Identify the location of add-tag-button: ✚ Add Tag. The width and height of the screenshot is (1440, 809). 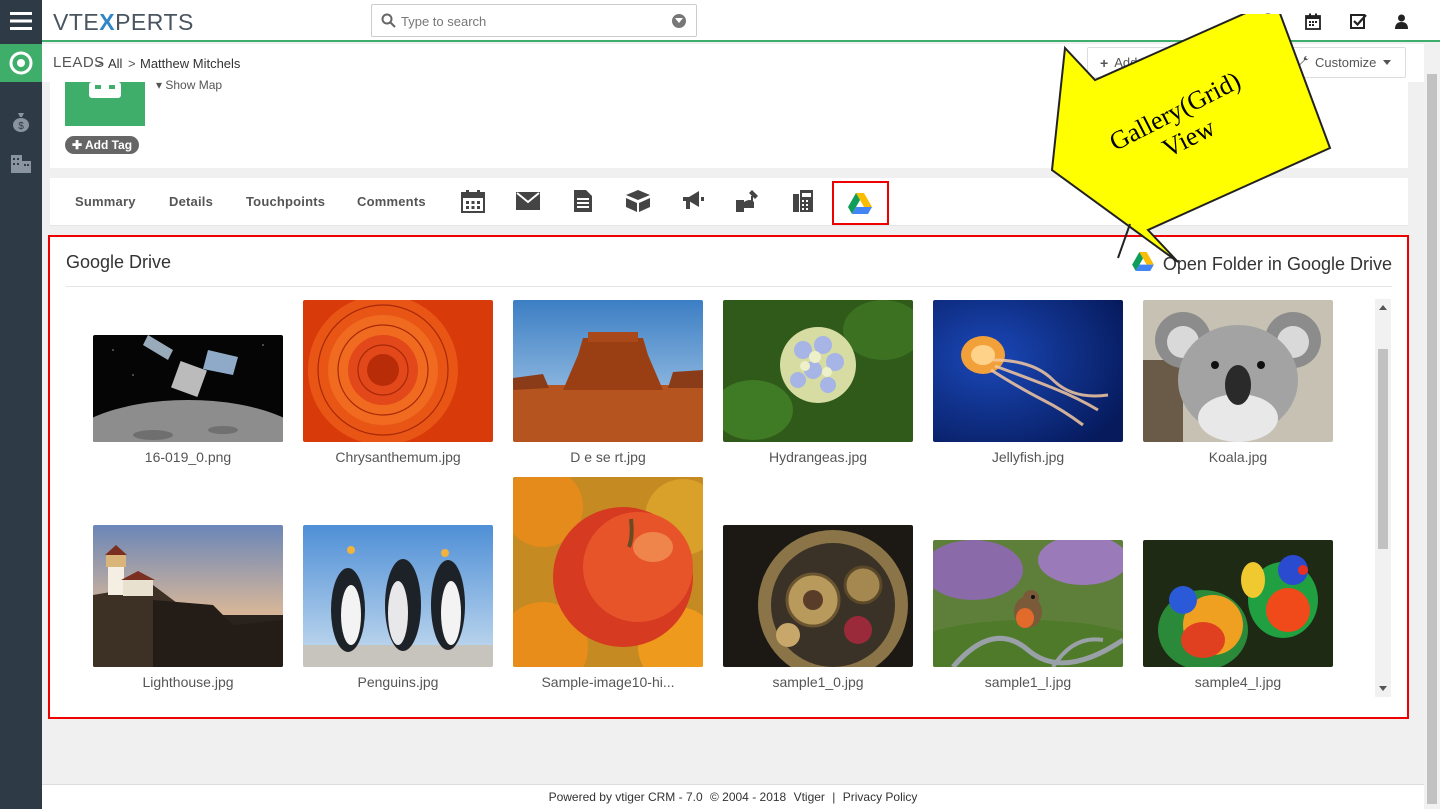
(102, 145).